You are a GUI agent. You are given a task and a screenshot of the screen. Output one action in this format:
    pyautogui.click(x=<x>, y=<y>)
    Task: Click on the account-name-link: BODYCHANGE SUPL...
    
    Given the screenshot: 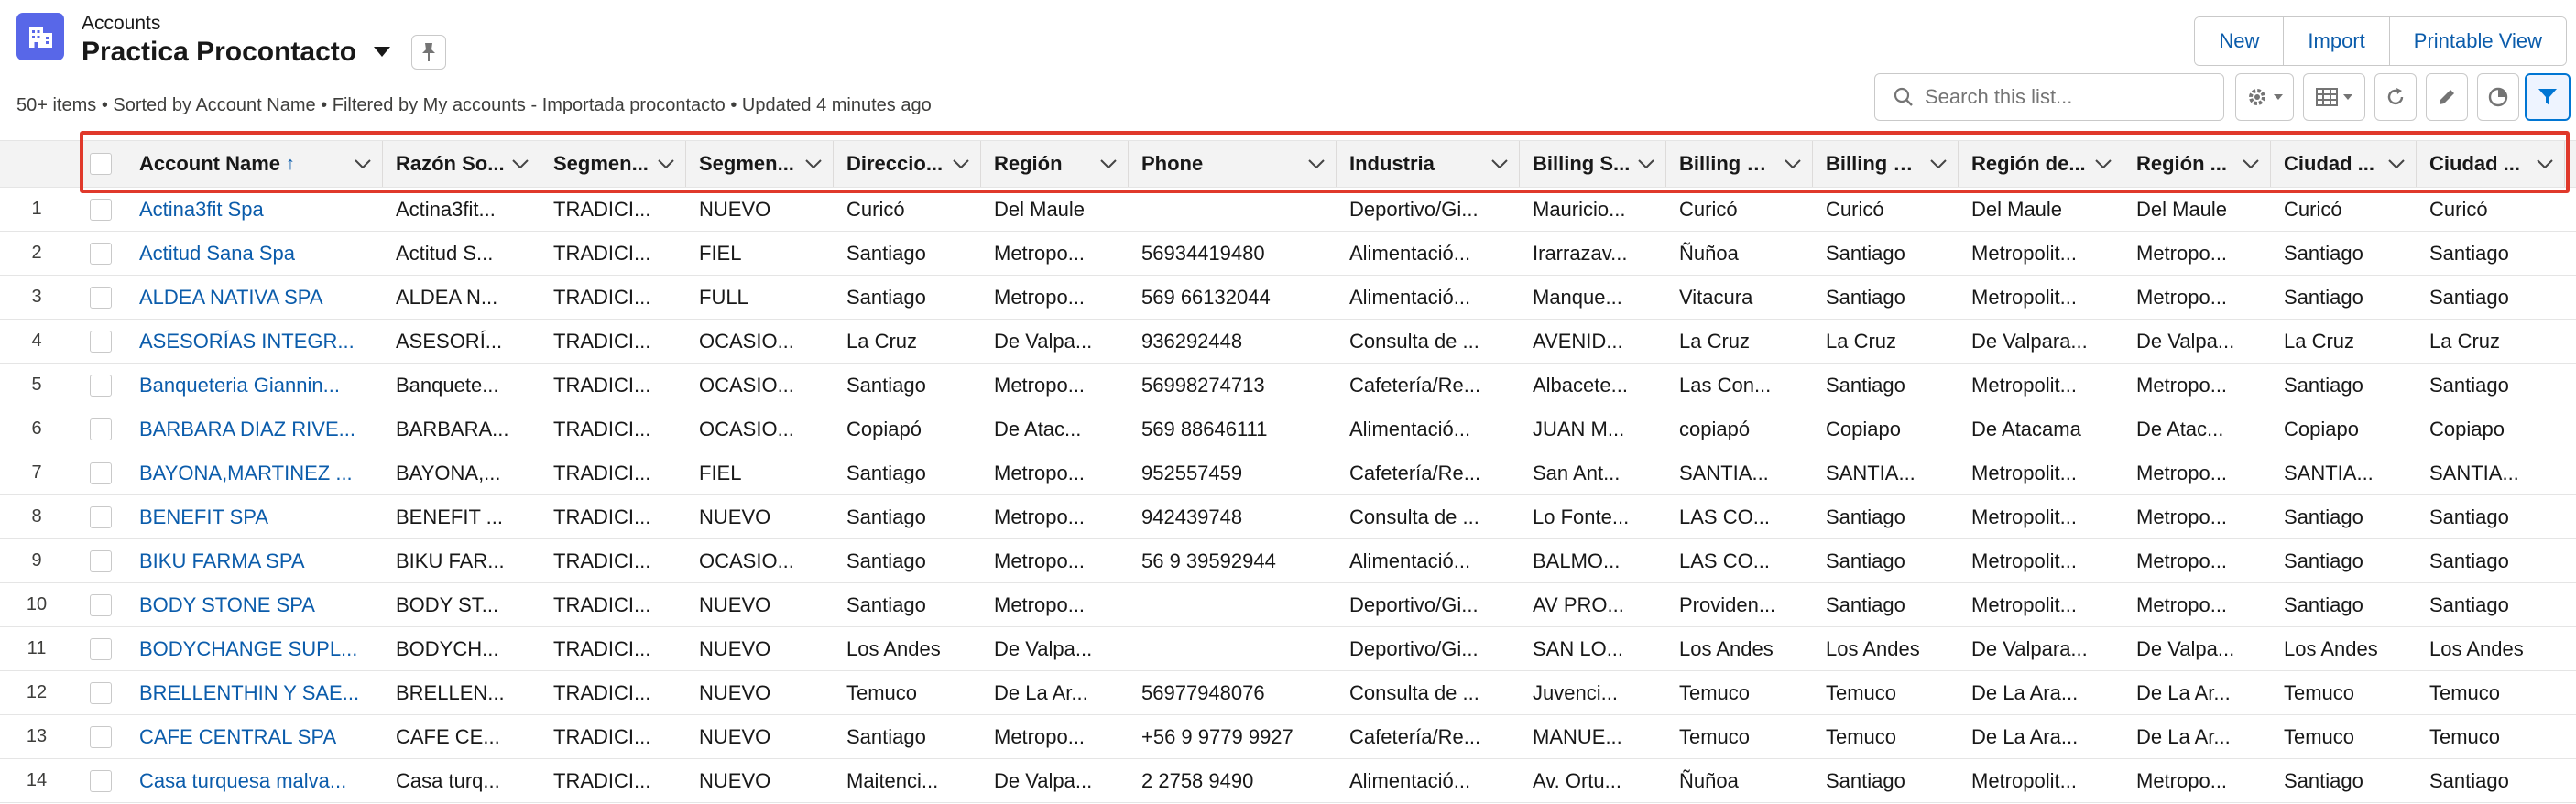 What is the action you would take?
    pyautogui.click(x=255, y=648)
    